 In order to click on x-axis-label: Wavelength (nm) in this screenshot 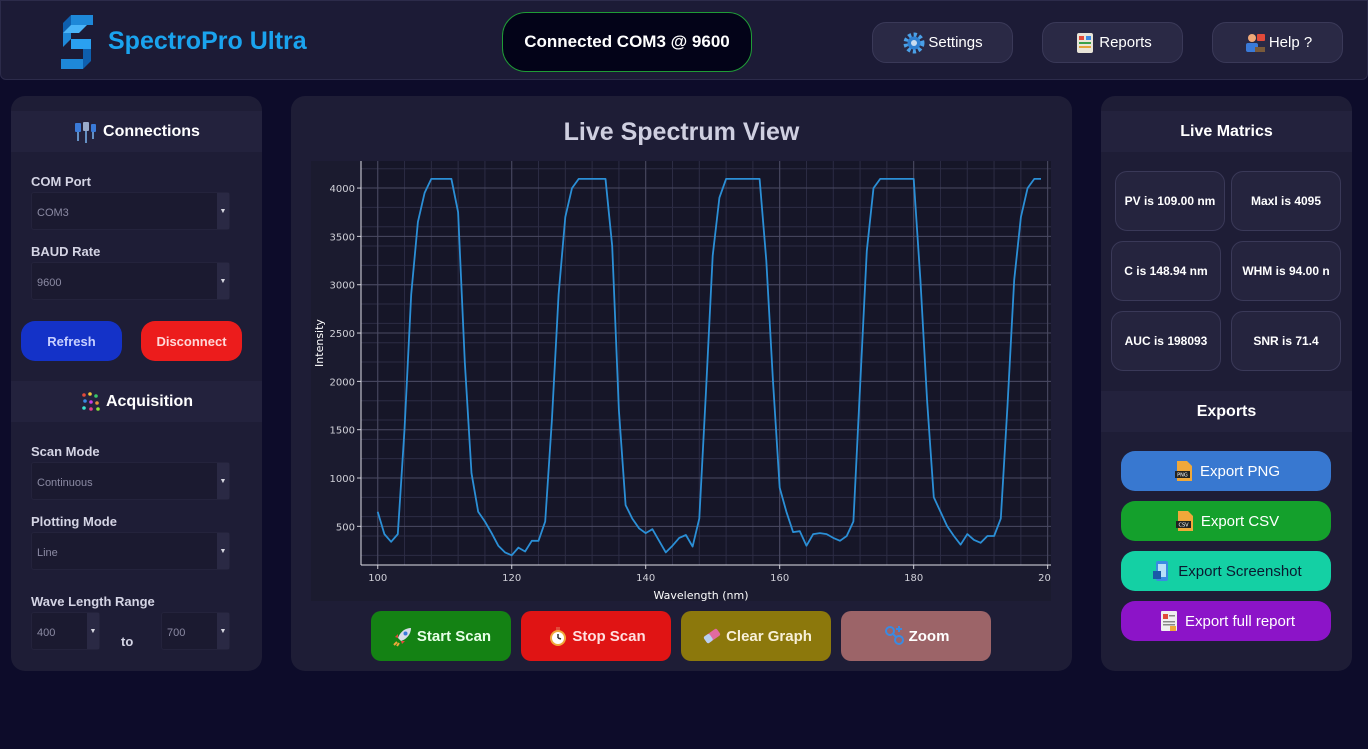, I will do `click(700, 595)`.